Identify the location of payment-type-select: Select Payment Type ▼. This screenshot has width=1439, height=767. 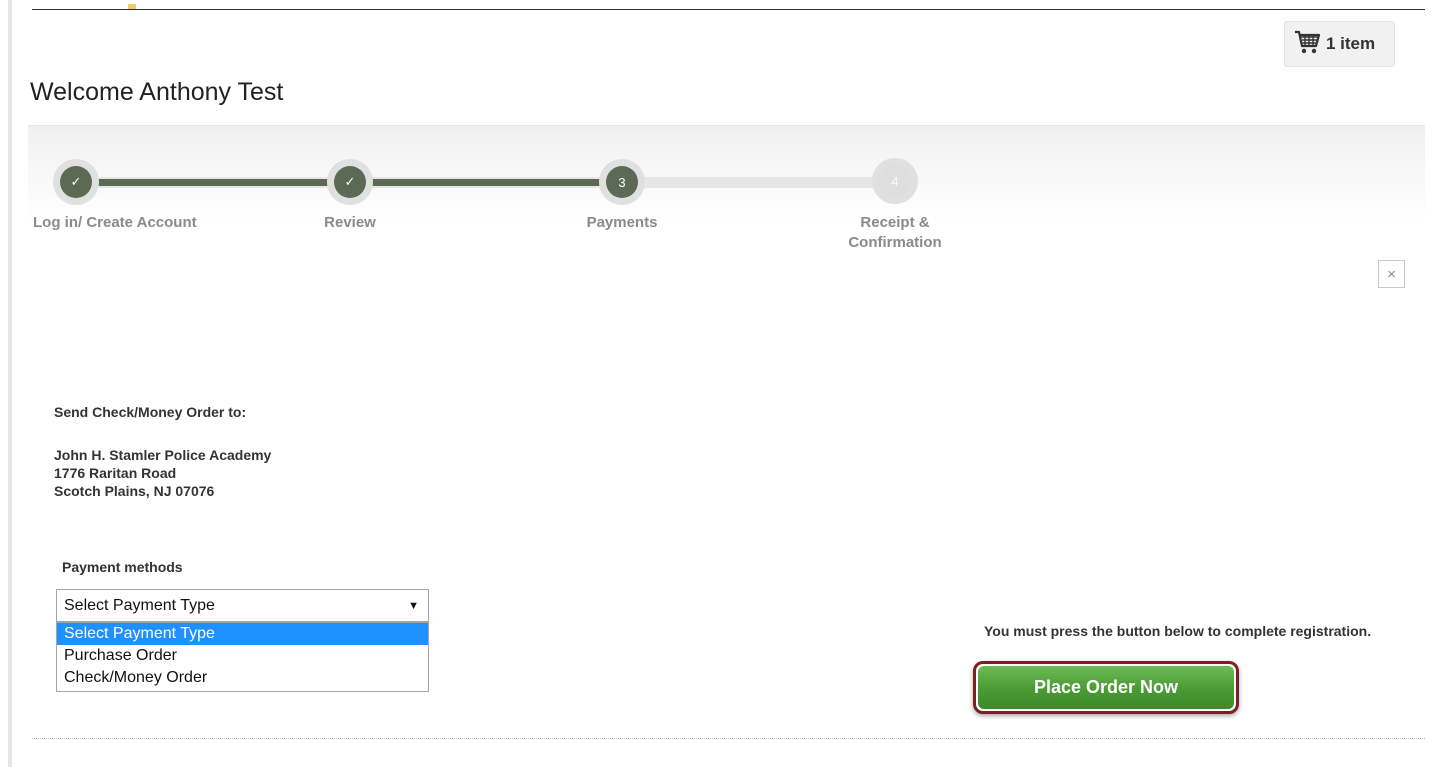
(242, 605).